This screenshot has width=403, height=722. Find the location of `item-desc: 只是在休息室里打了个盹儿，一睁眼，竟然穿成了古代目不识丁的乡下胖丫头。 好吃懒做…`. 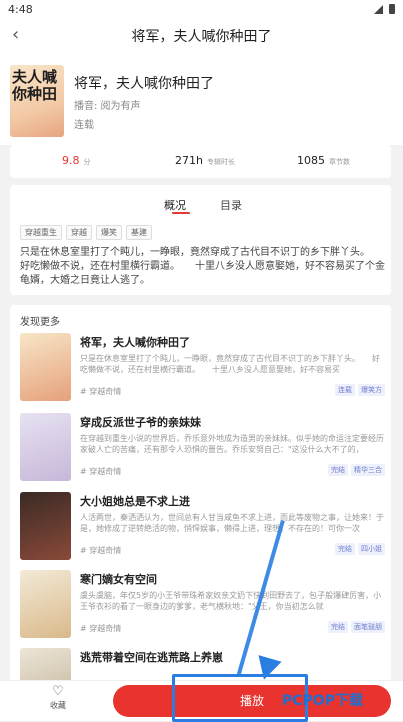

item-desc: 只是在休息室里打了个盹儿，一睁眼，竟然穿成了古代目不识丁的乡下胖丫头。 好吃懒做… is located at coordinates (230, 364).